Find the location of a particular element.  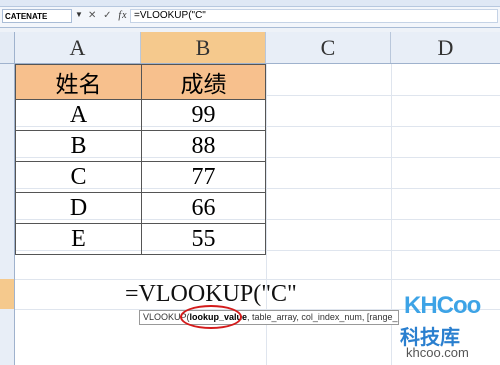

table-row: A 99 is located at coordinates (140, 115).